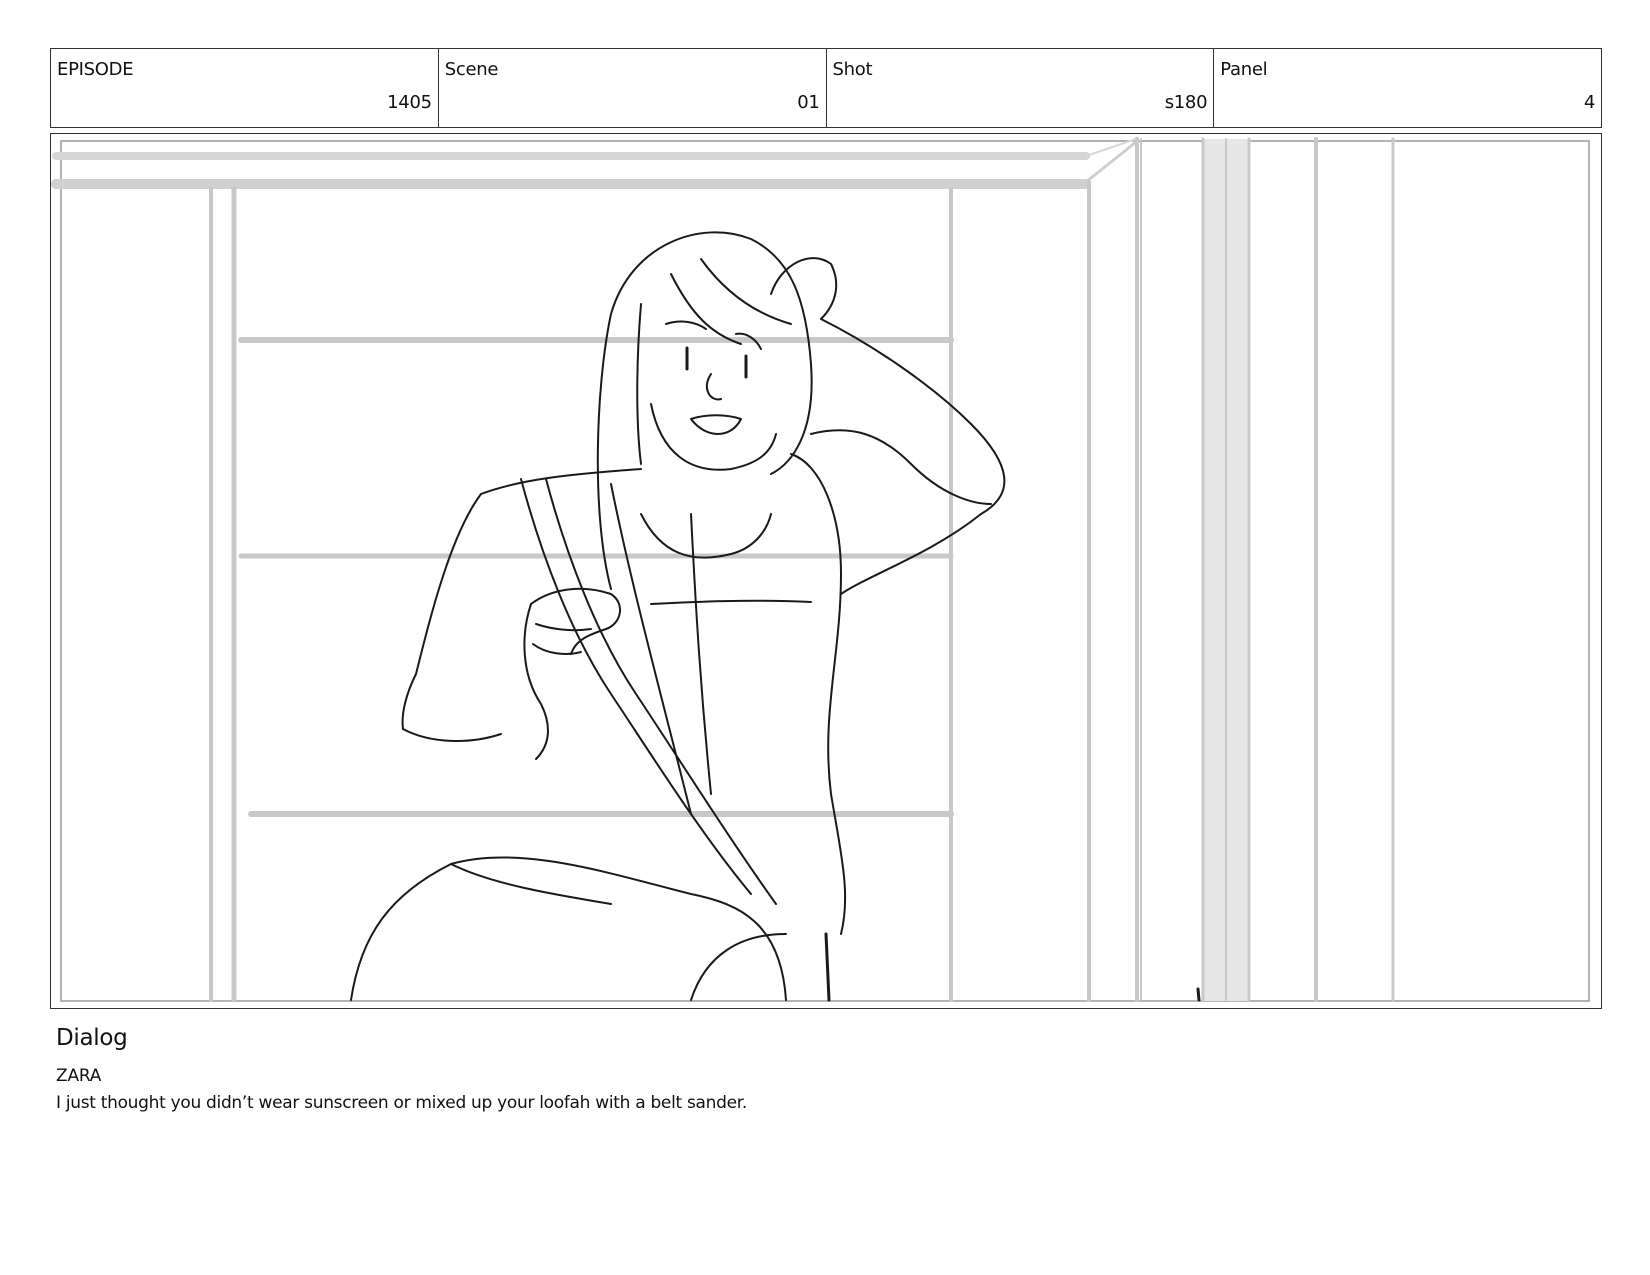 Image resolution: width=1650 pixels, height=1275 pixels. Describe the element at coordinates (901, 467) in the screenshot. I see `forearm` at that location.